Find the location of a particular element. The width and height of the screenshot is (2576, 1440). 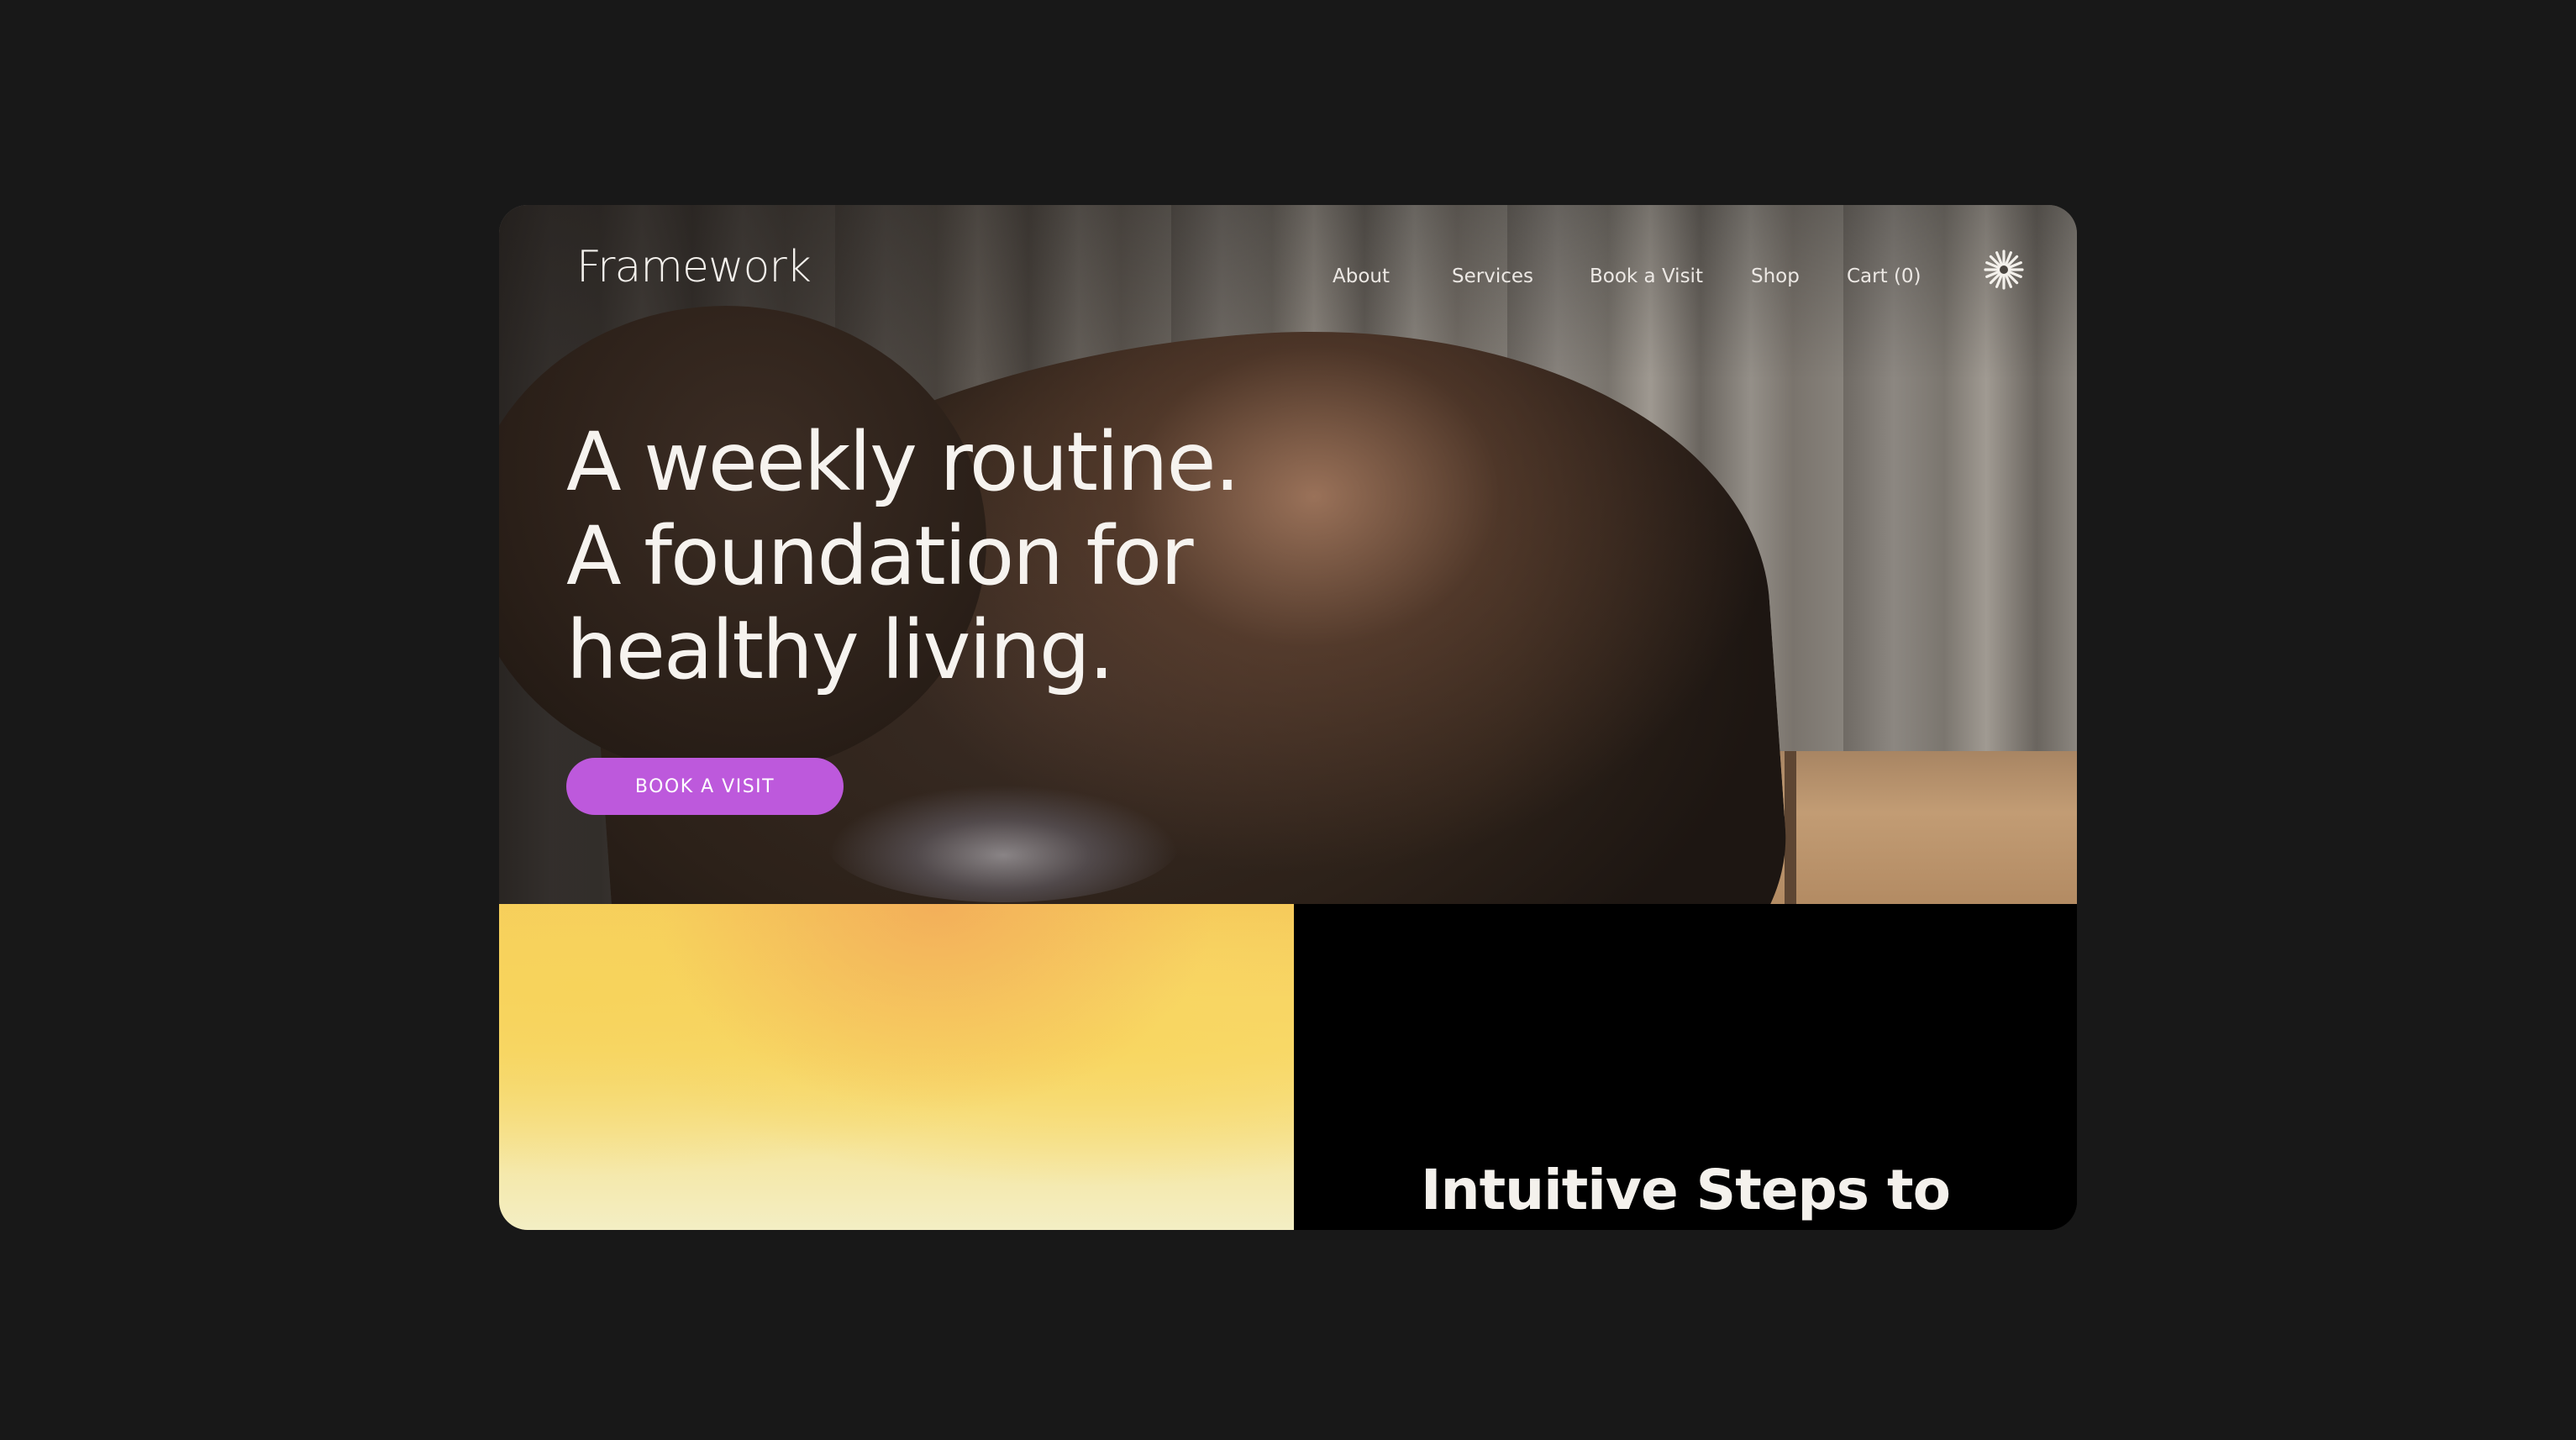

book-a-visit-button: BOOK A VISIT is located at coordinates (705, 786).